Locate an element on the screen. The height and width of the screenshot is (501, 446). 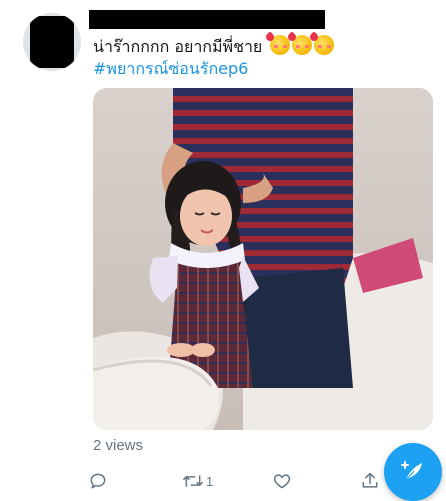
hashtag-link: #พยากรณ์ซ่อนรักep6 is located at coordinates (263, 69).